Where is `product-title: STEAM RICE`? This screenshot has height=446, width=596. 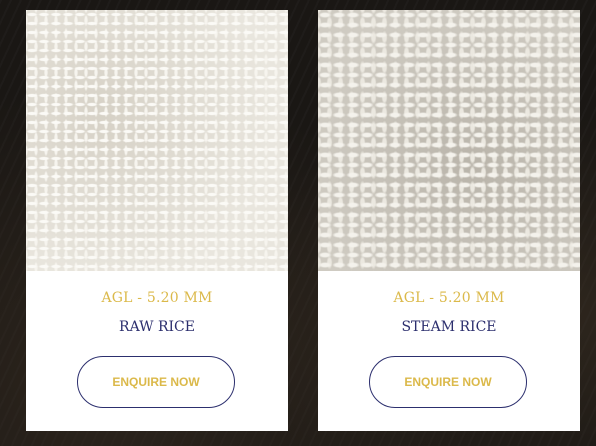 product-title: STEAM RICE is located at coordinates (449, 327).